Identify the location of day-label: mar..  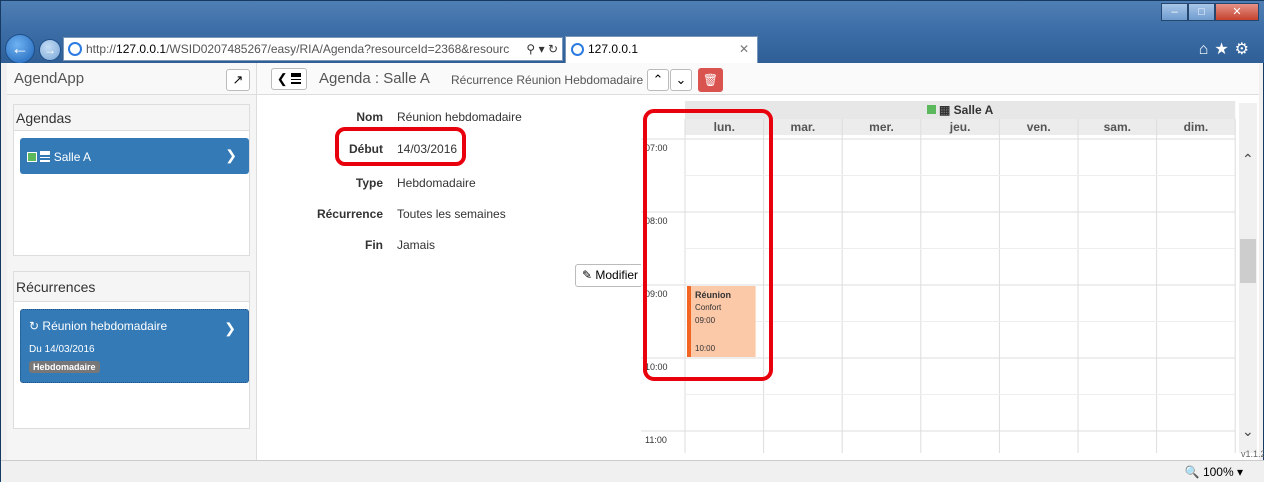
(803, 127).